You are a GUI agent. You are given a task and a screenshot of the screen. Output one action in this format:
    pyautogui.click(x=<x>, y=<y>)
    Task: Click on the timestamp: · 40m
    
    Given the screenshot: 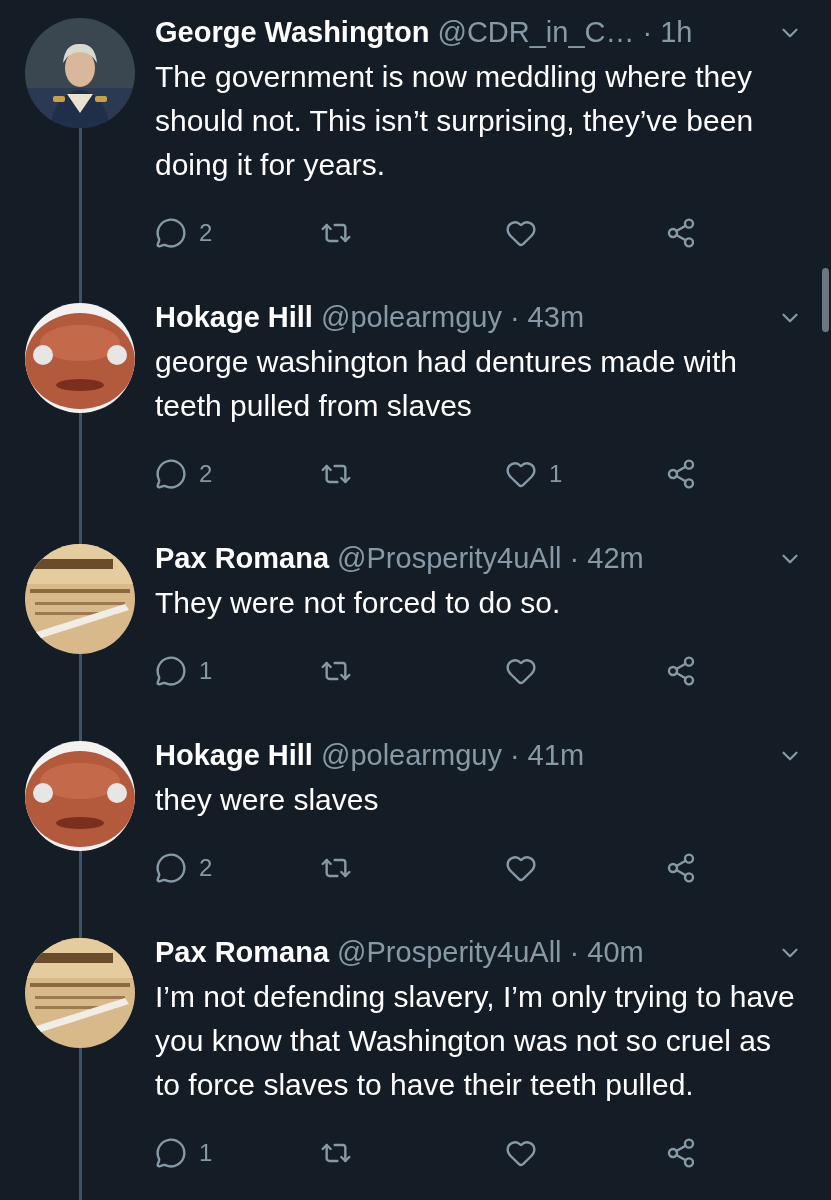 What is the action you would take?
    pyautogui.click(x=606, y=953)
    